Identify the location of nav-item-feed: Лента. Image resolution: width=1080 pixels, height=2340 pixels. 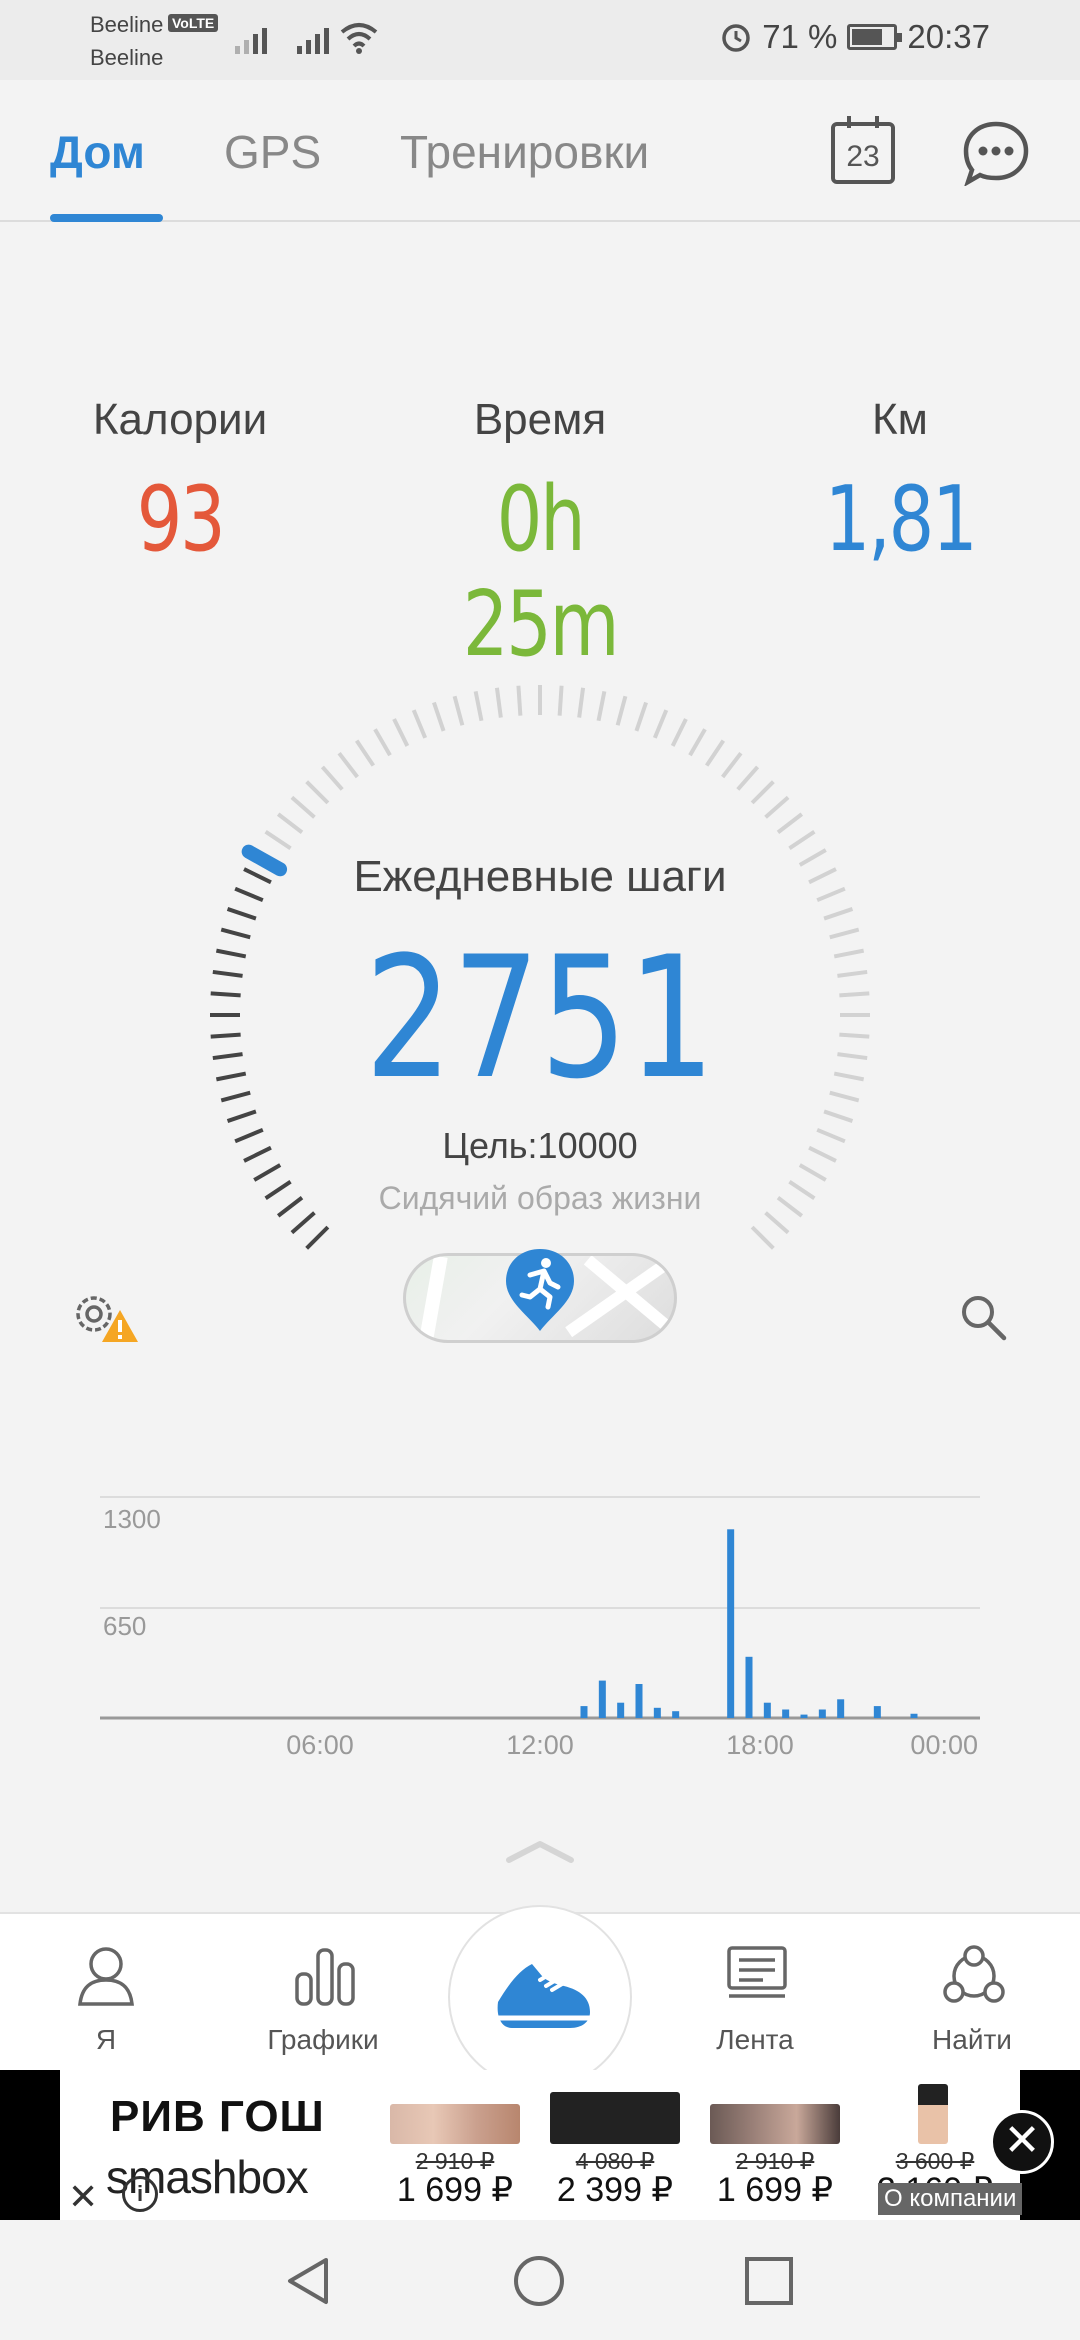
(755, 1993).